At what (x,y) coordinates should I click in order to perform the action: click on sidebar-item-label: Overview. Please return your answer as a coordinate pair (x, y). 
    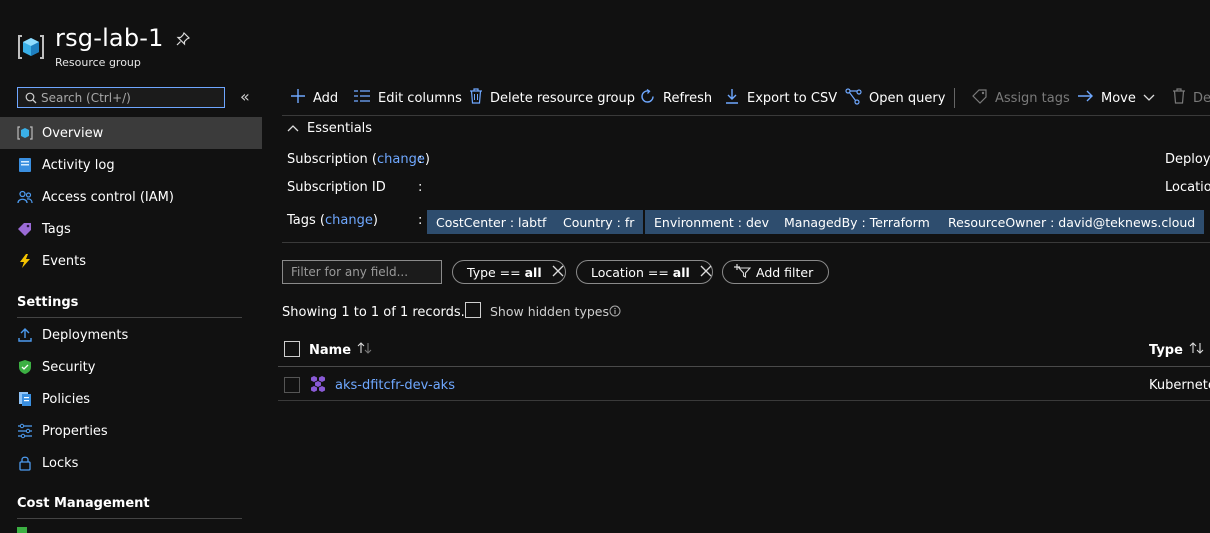
    Looking at the image, I should click on (73, 133).